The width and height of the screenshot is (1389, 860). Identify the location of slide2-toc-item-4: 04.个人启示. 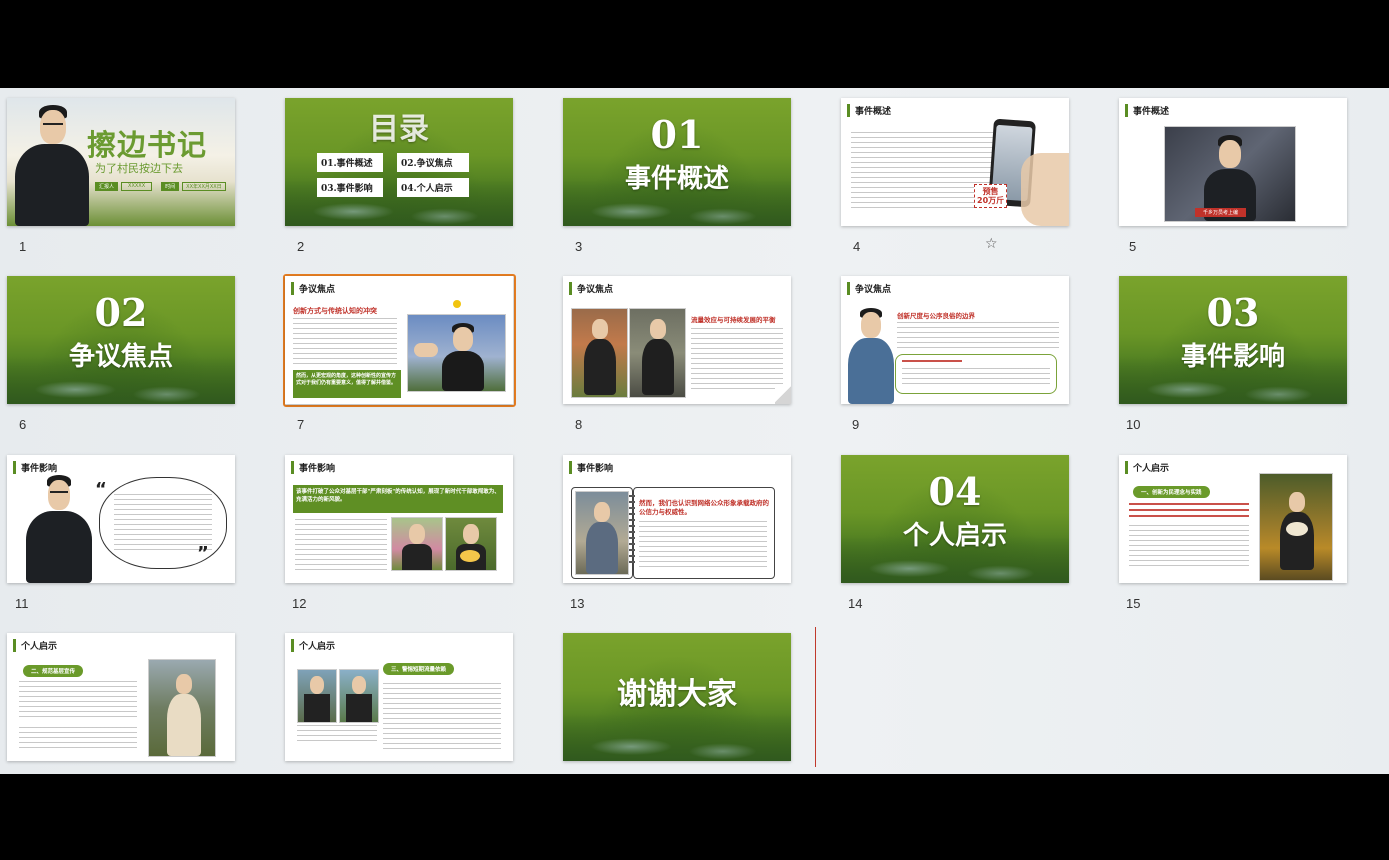
(433, 187).